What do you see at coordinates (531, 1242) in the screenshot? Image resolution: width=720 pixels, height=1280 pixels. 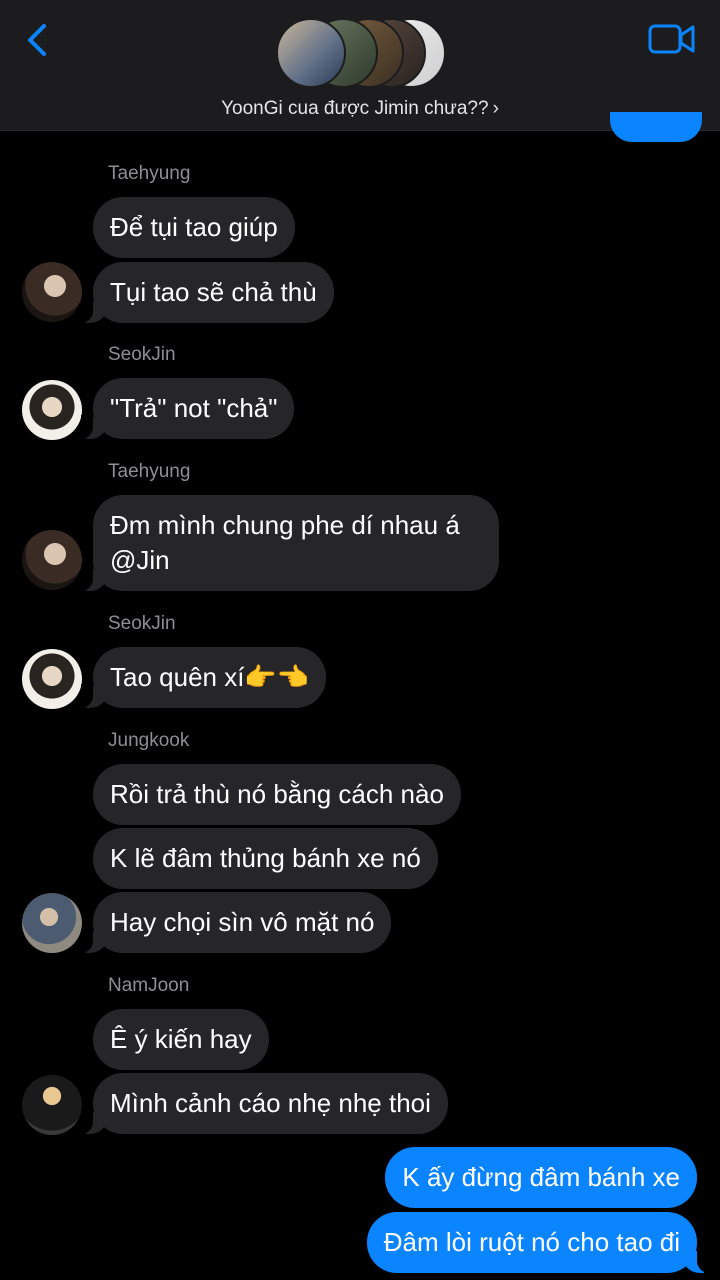 I see `message-text: Đâm lòi ruột nó cho tao đi` at bounding box center [531, 1242].